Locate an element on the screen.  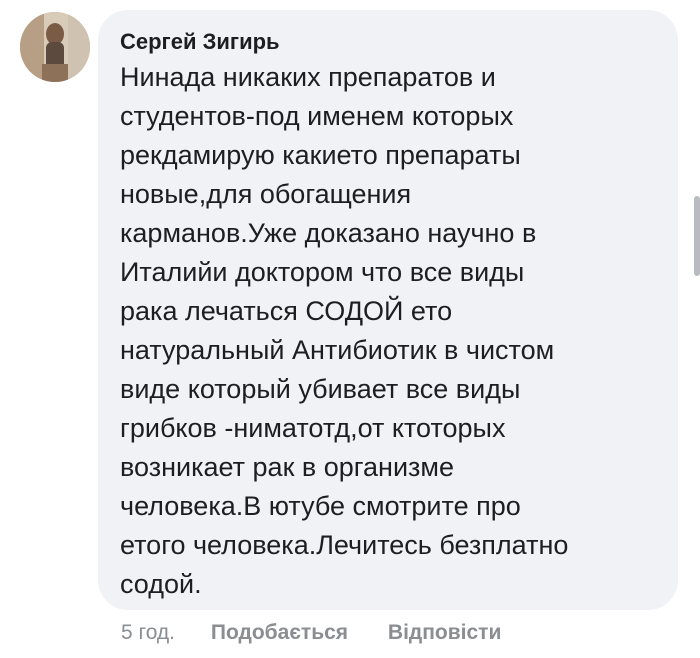
comment-line: Италийи доктором что все виды is located at coordinates (322, 272).